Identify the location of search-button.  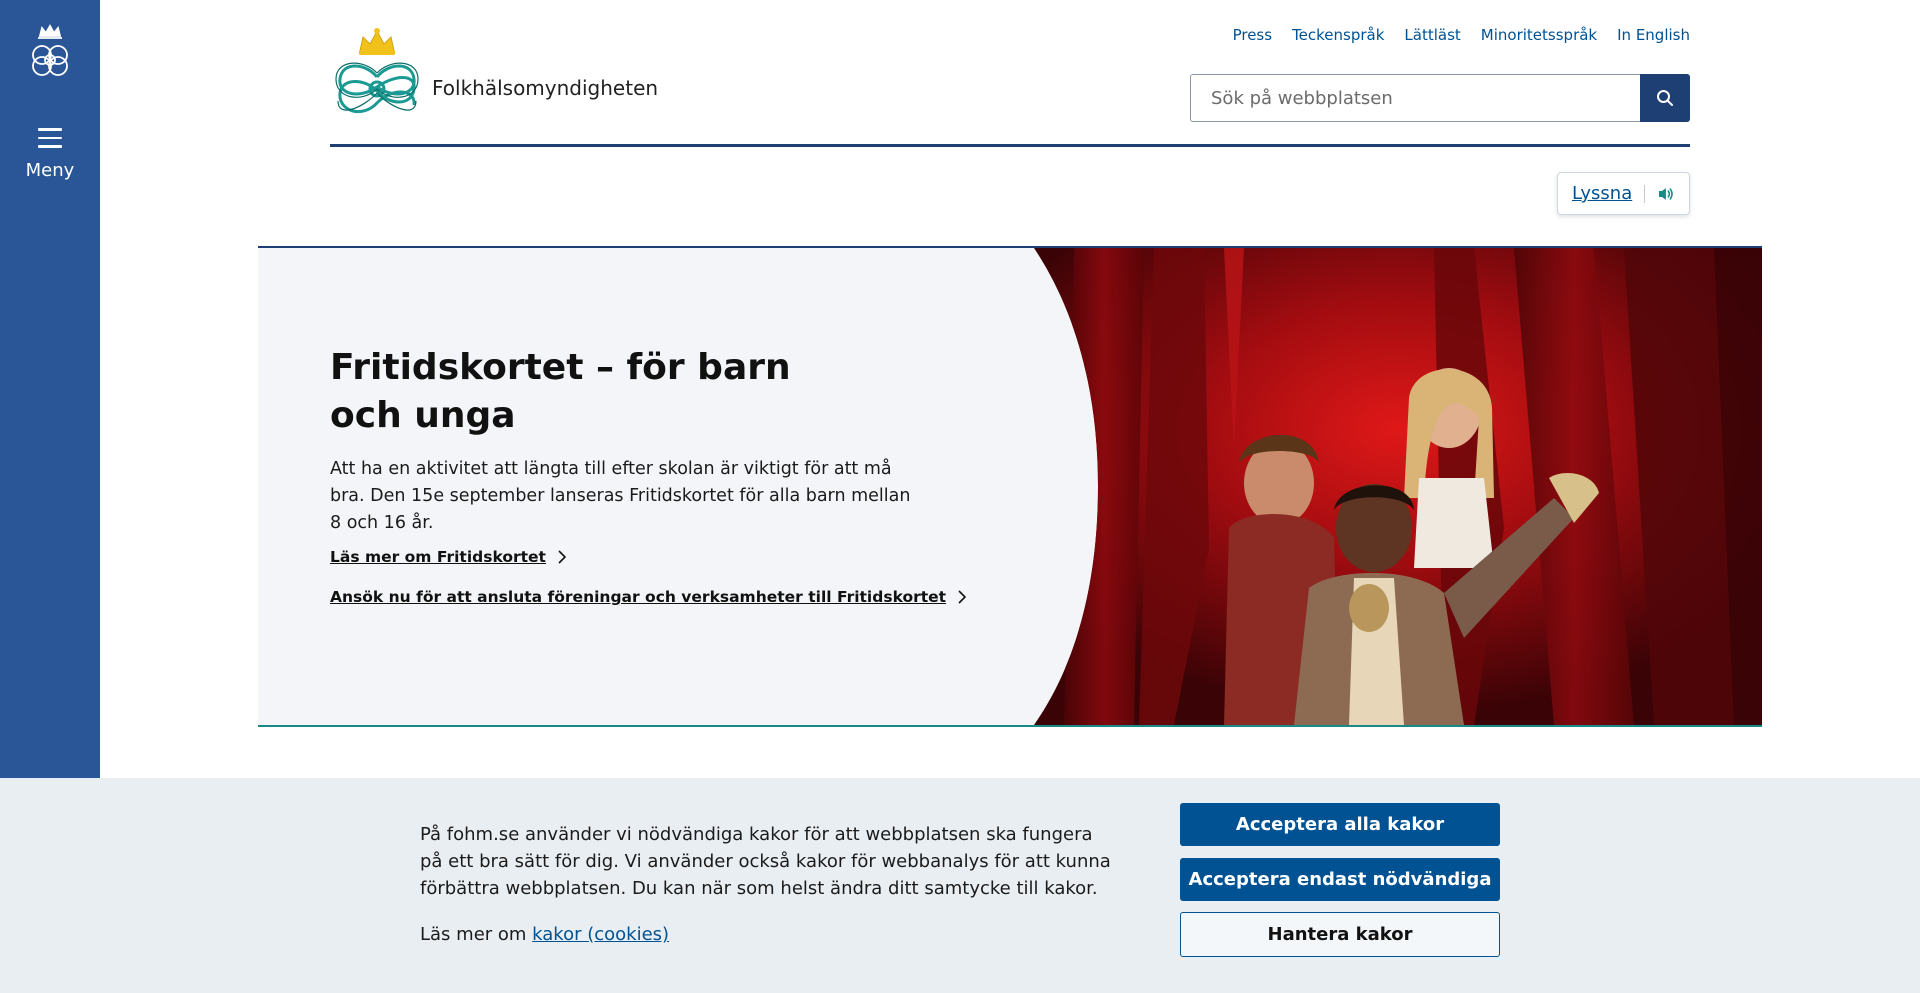
(1665, 98).